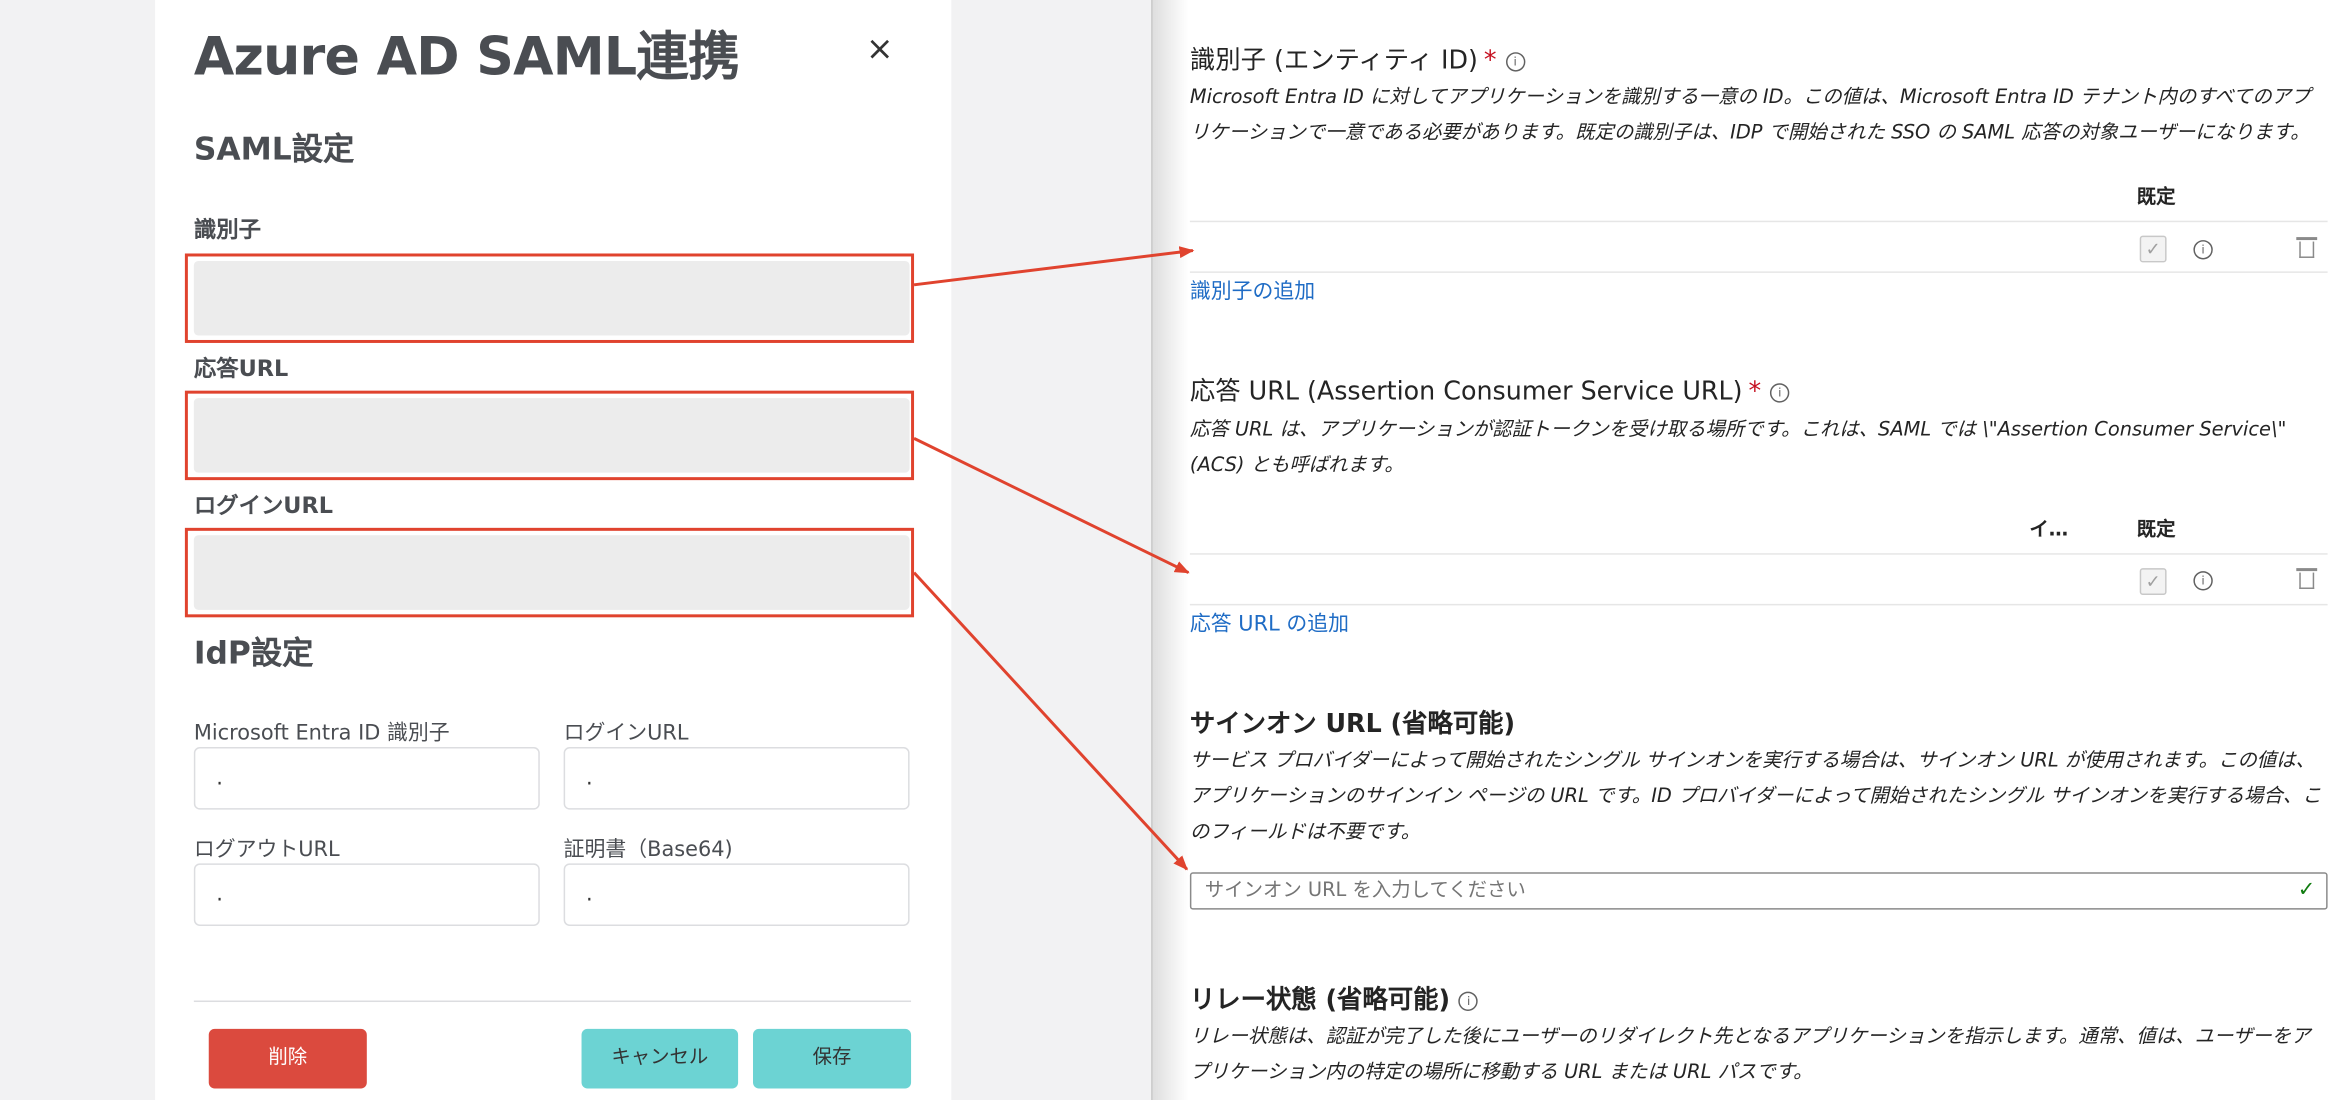  I want to click on modal-title: Azure AD SAML連携, so click(466, 58).